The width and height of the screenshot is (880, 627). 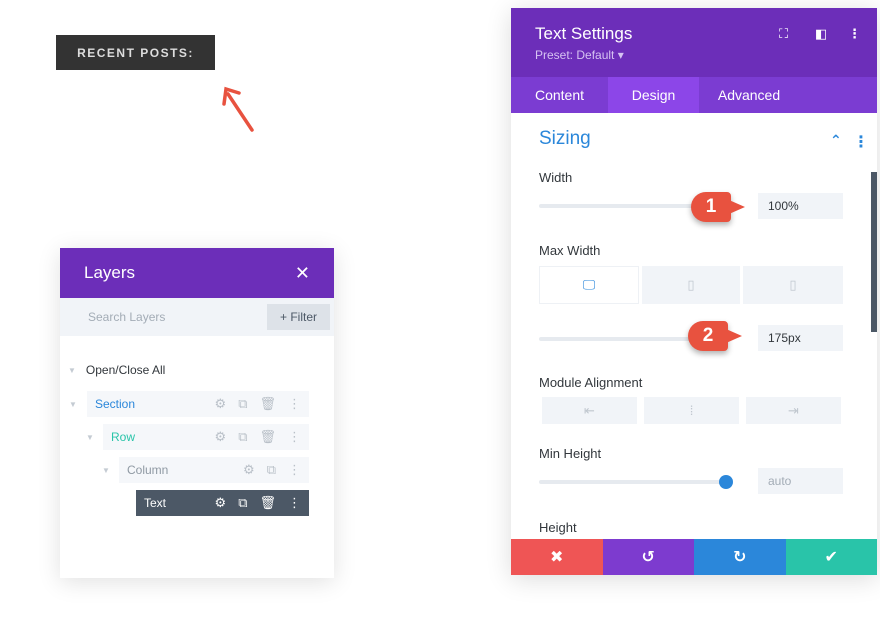 What do you see at coordinates (584, 33) in the screenshot?
I see `settings-title: Text Settings` at bounding box center [584, 33].